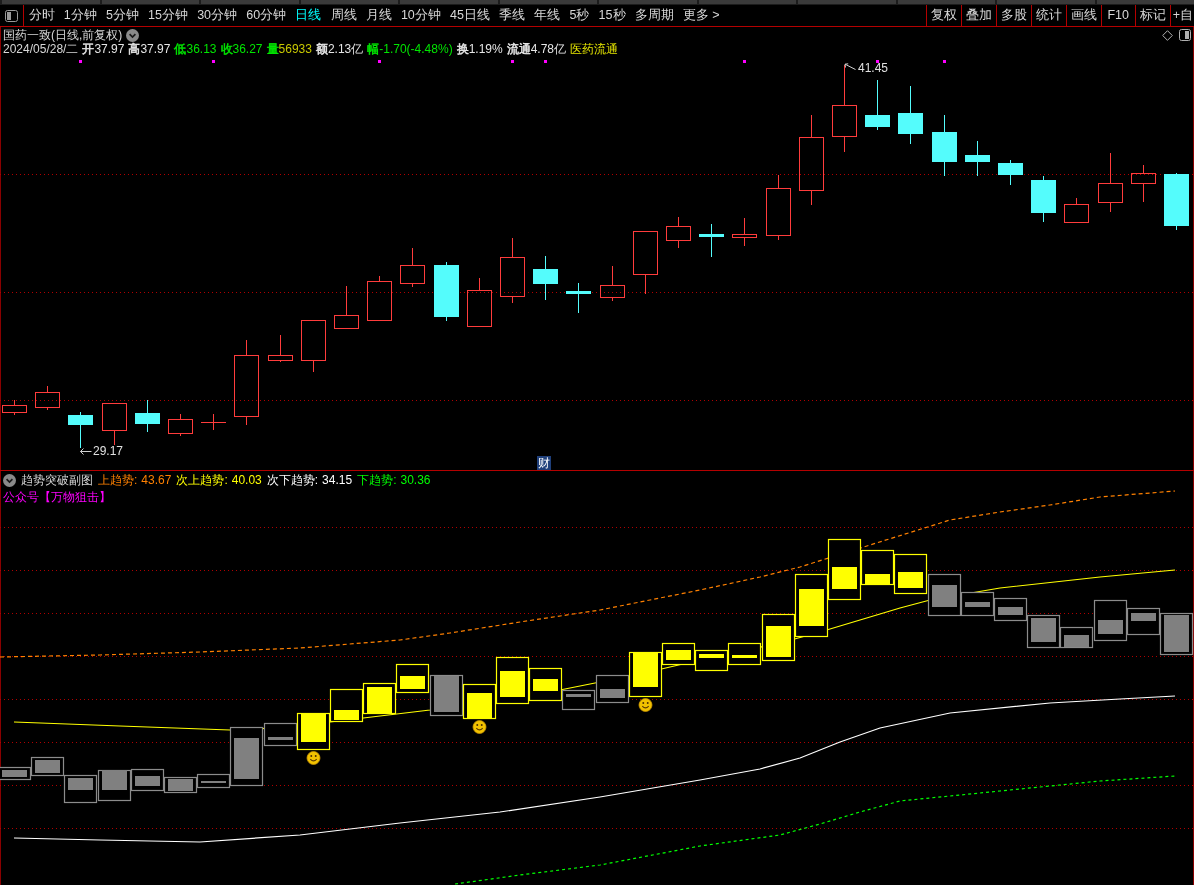 The height and width of the screenshot is (885, 1194). What do you see at coordinates (337, 480) in the screenshot?
I see `indicator-value: 34.15` at bounding box center [337, 480].